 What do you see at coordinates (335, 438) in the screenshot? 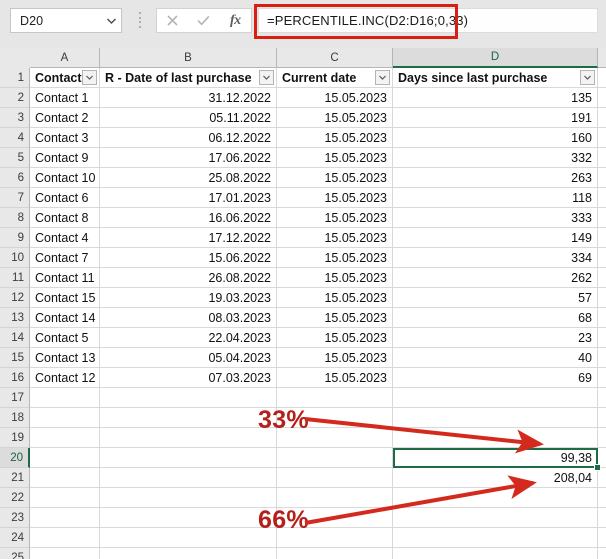
I see `cell-C19` at bounding box center [335, 438].